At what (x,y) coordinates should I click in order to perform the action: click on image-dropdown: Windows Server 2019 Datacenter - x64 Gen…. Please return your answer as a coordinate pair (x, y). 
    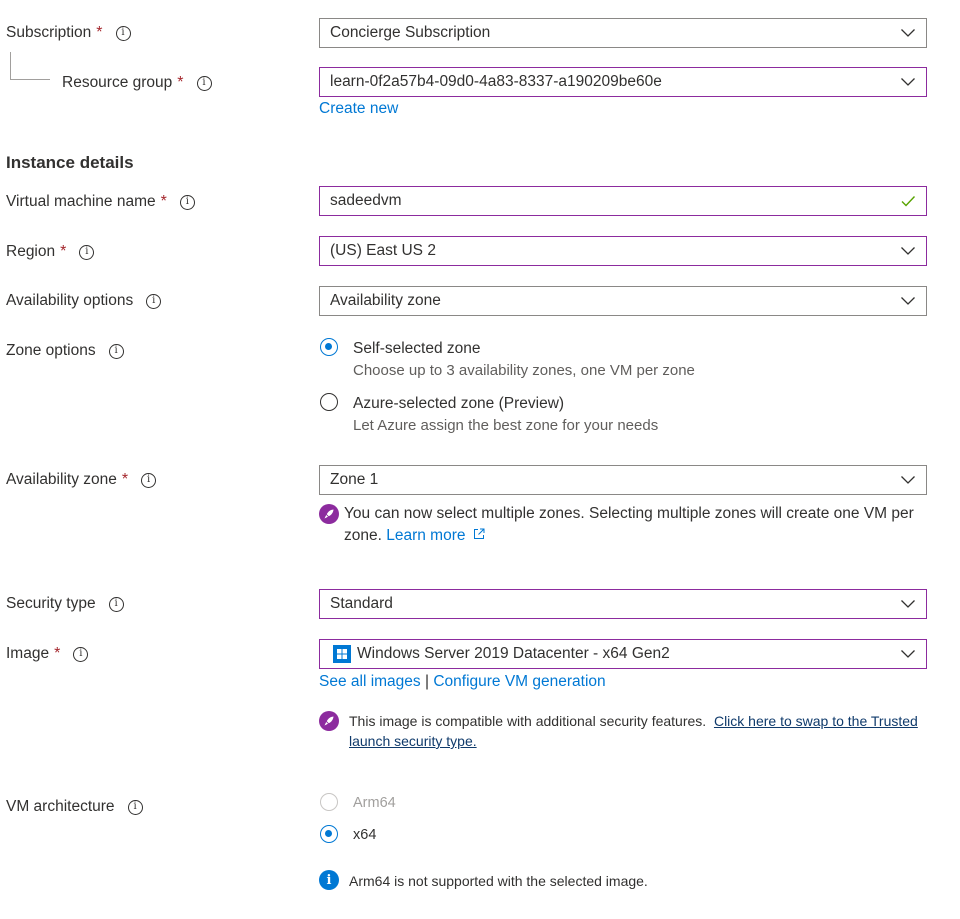
    Looking at the image, I should click on (623, 654).